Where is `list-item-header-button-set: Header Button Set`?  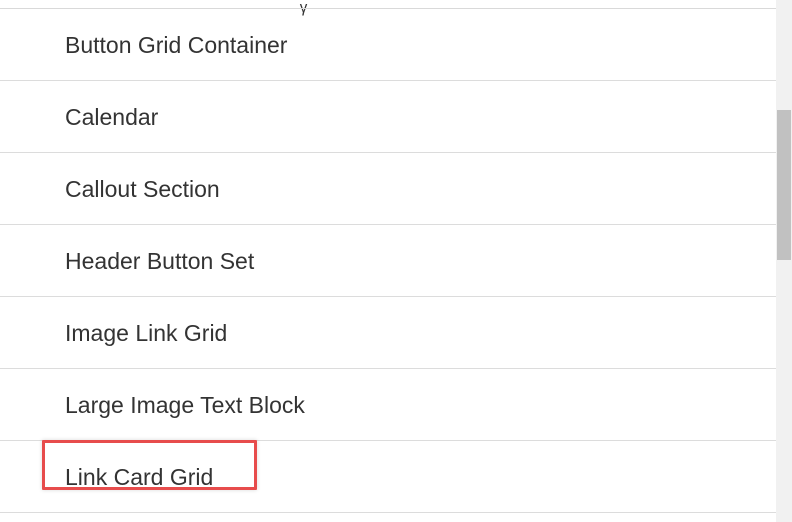
list-item-header-button-set: Header Button Set is located at coordinates (388, 261).